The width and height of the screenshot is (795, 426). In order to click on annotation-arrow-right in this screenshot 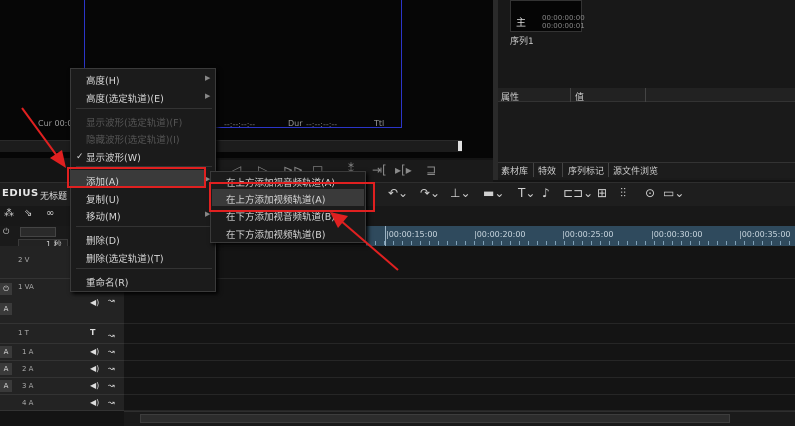, I will do `click(364, 241)`.